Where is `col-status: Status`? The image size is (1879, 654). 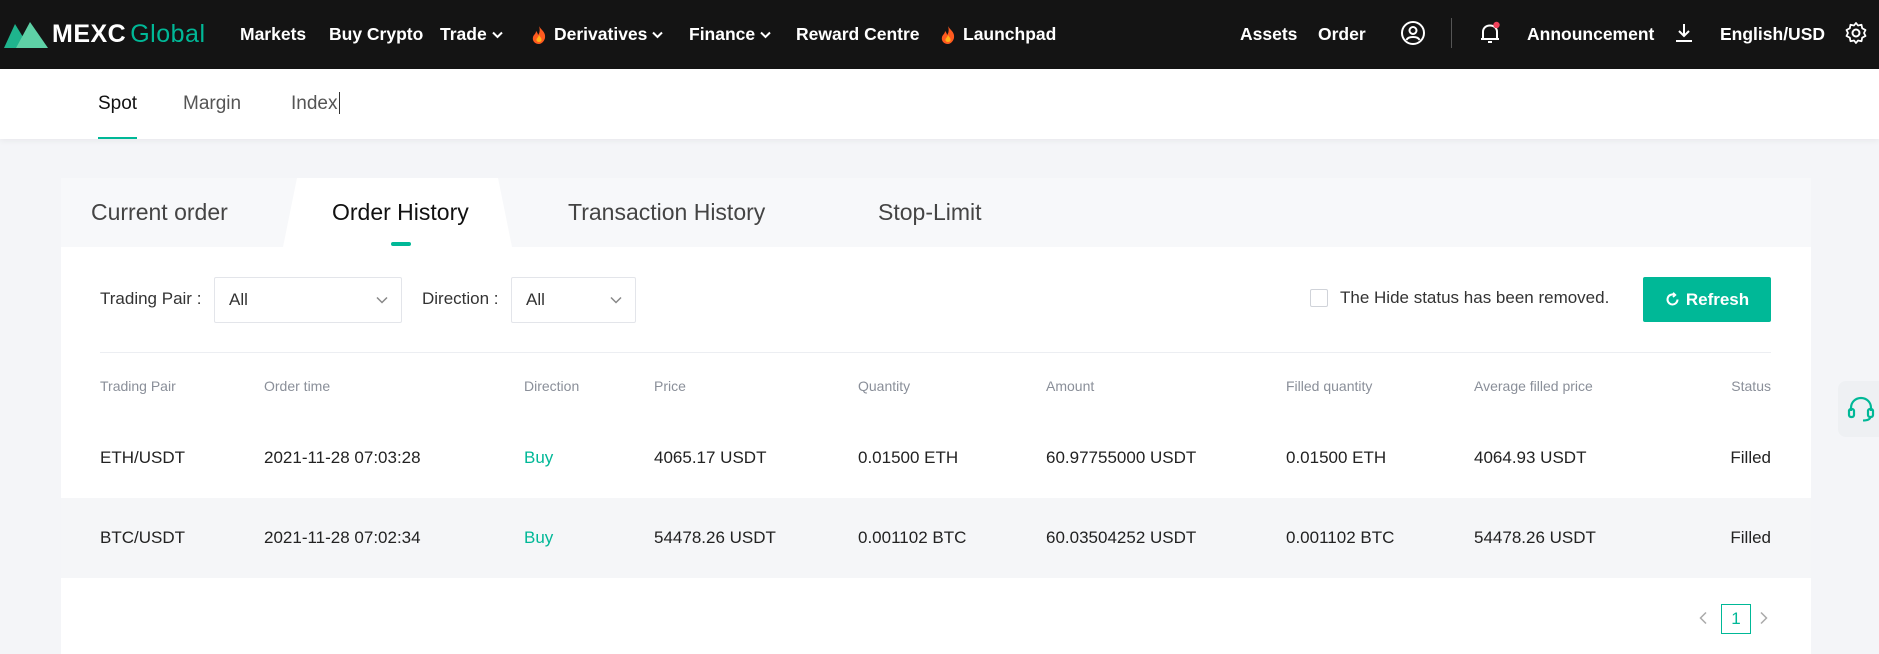
col-status: Status is located at coordinates (1751, 386).